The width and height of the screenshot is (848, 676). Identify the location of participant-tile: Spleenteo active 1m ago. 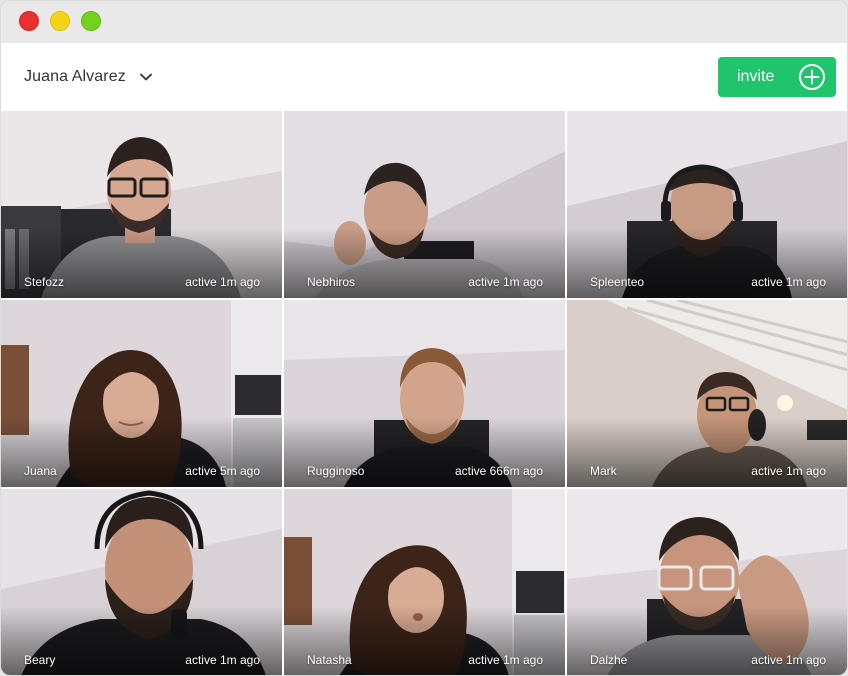
(707, 204).